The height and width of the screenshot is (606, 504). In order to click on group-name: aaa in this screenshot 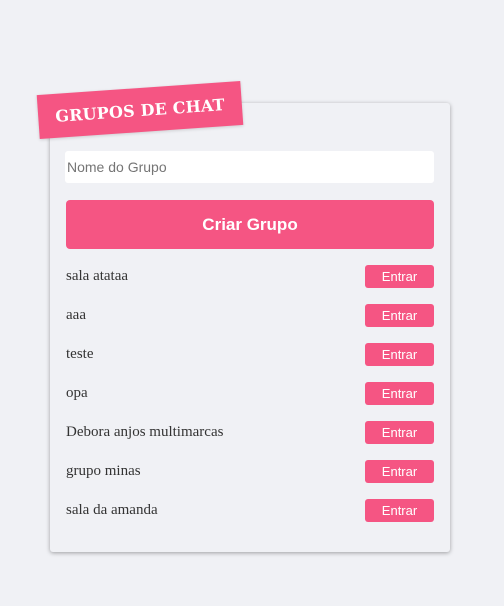, I will do `click(76, 315)`.